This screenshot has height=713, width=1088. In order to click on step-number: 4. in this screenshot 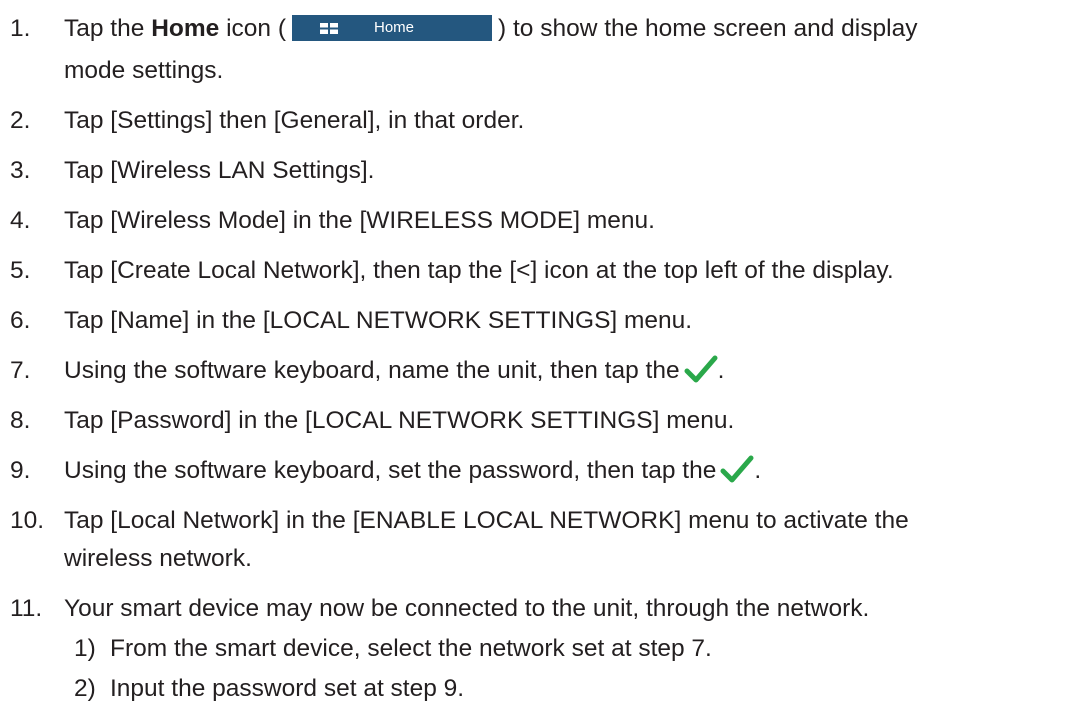, I will do `click(20, 220)`.